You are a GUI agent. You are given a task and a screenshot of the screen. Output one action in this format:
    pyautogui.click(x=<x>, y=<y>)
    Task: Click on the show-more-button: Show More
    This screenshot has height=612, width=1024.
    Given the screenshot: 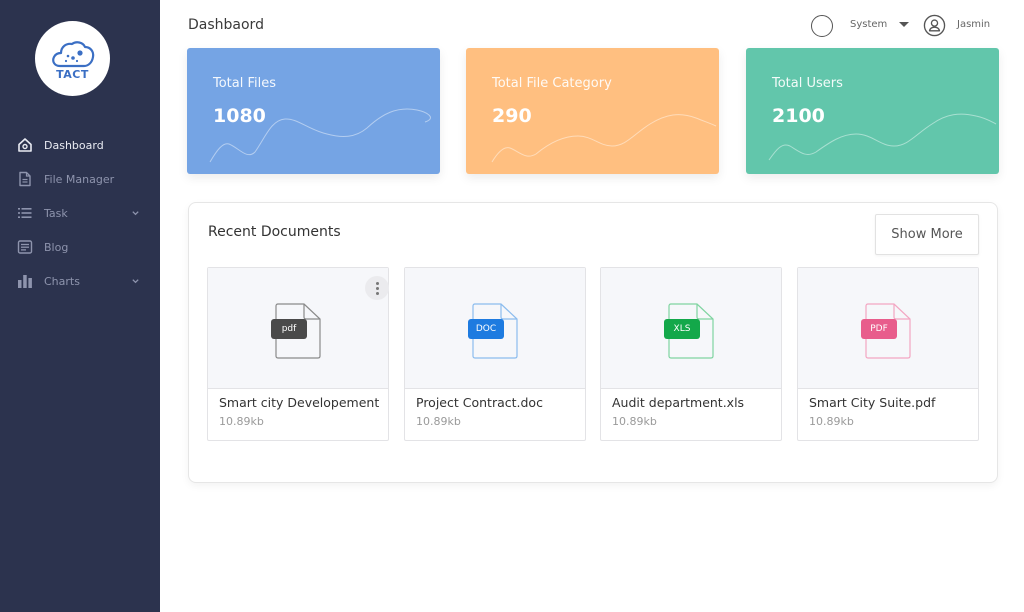 What is the action you would take?
    pyautogui.click(x=927, y=234)
    